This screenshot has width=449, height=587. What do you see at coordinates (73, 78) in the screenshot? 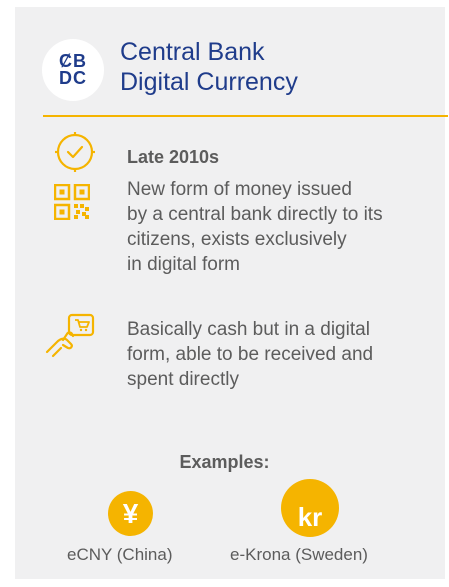
I see `logo-text-bottom: DC` at bounding box center [73, 78].